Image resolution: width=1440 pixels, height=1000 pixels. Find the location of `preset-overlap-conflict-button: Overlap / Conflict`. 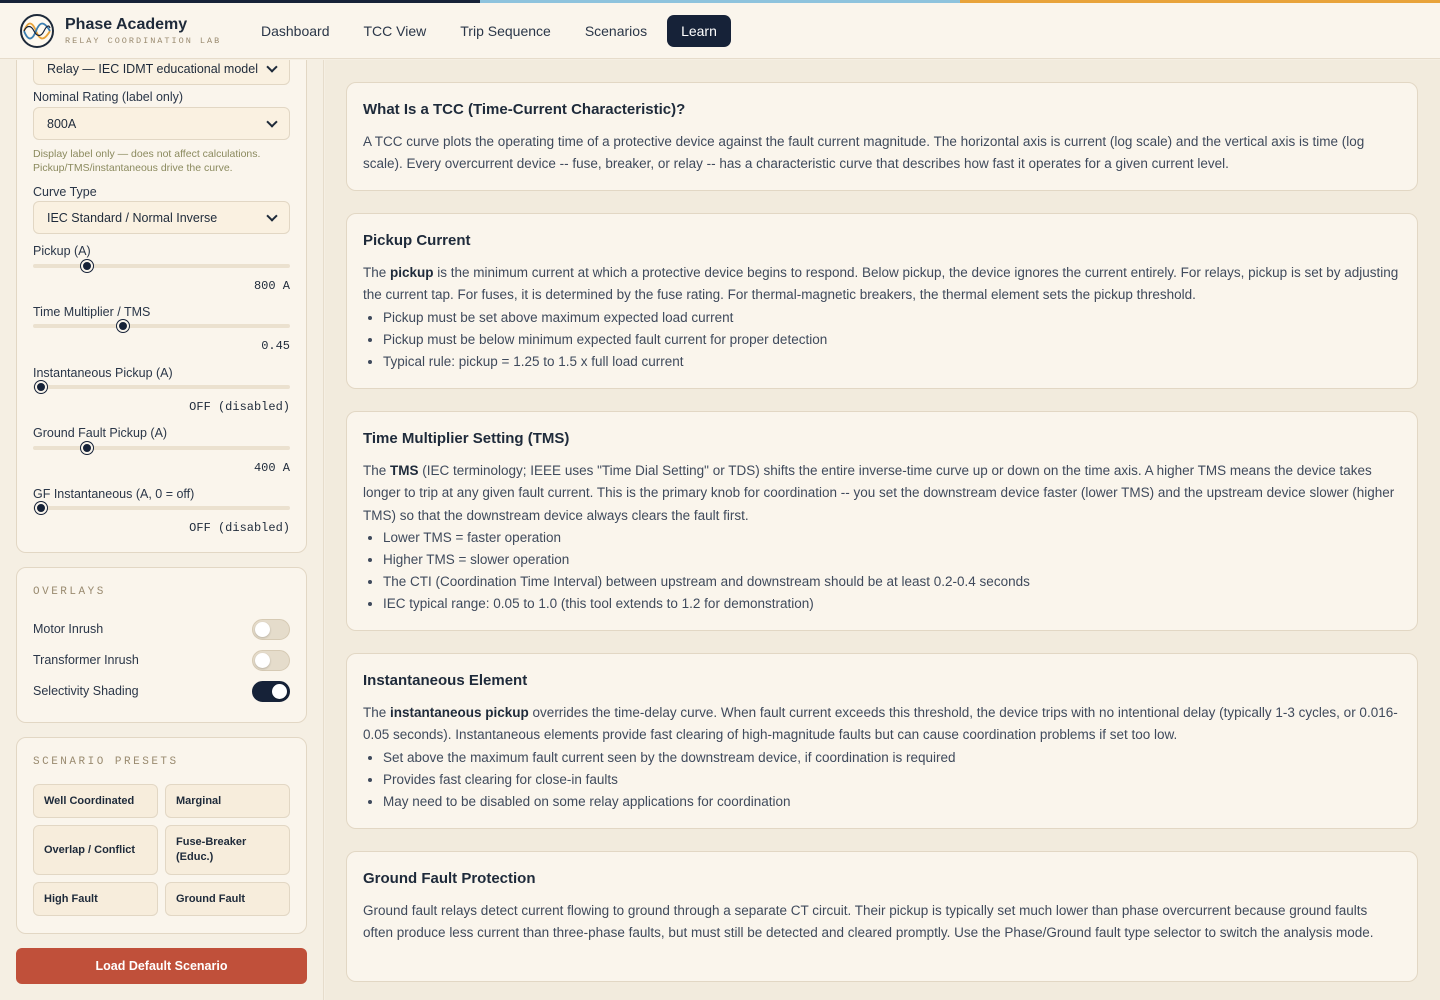

preset-overlap-conflict-button: Overlap / Conflict is located at coordinates (95, 850).